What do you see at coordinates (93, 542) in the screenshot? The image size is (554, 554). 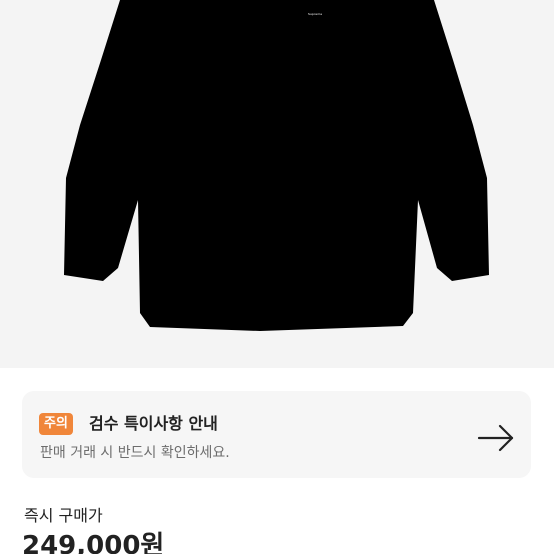 I see `price-value: 249,000원` at bounding box center [93, 542].